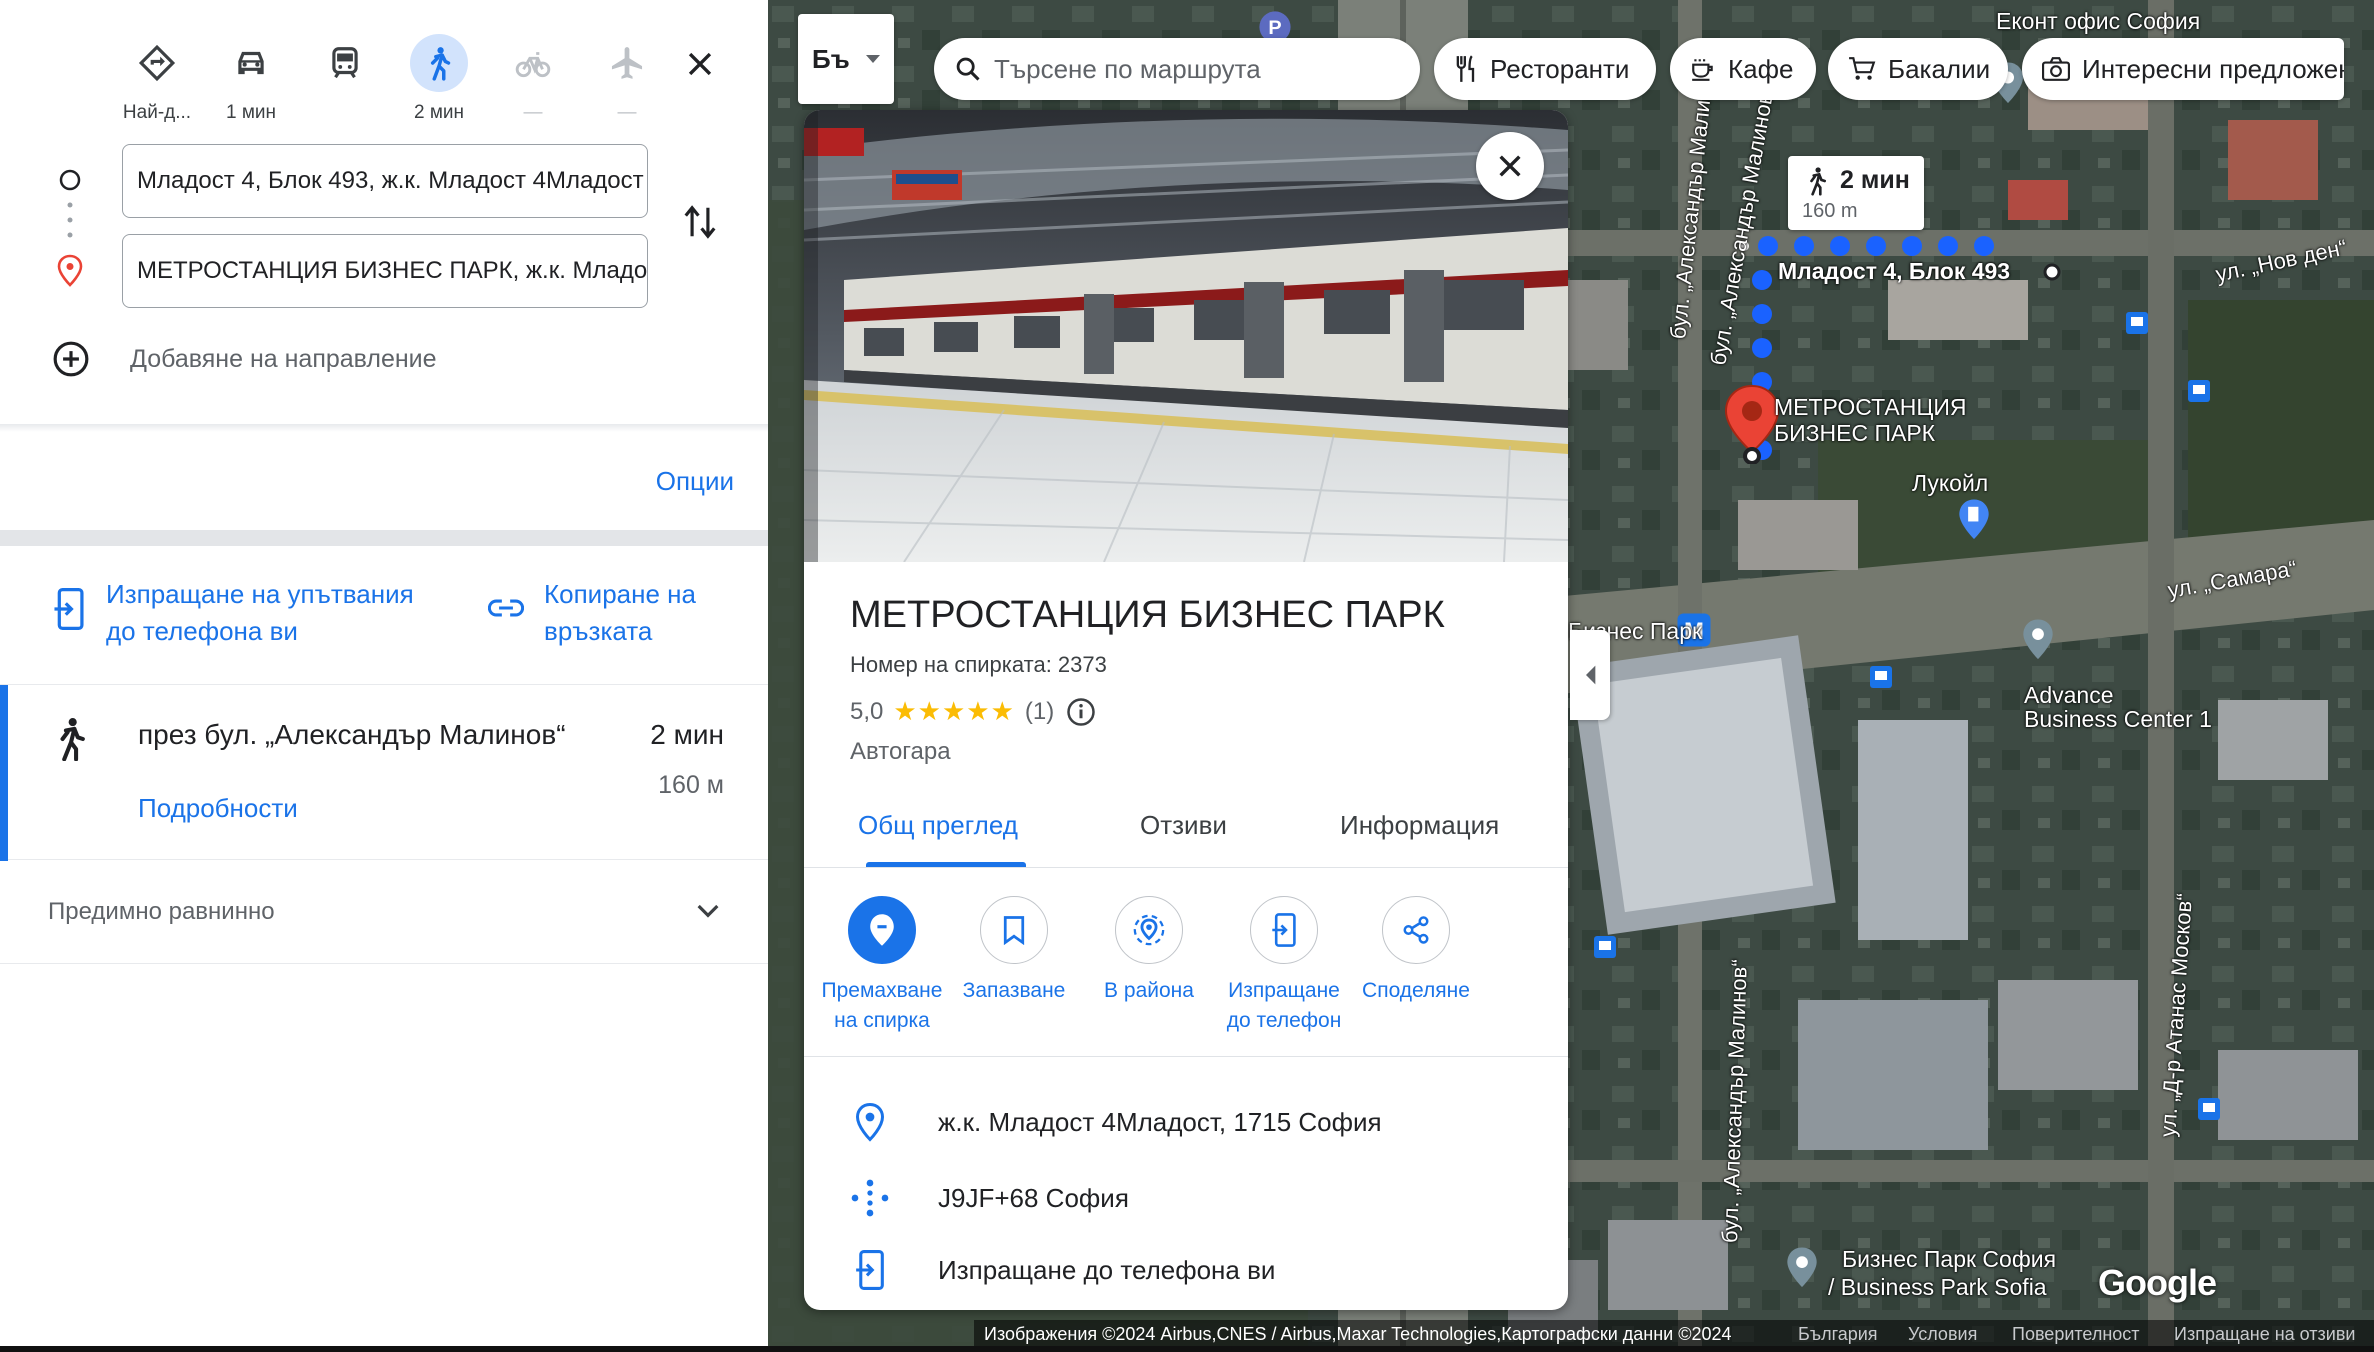  What do you see at coordinates (1752, 424) in the screenshot?
I see `destination-pin-marker` at bounding box center [1752, 424].